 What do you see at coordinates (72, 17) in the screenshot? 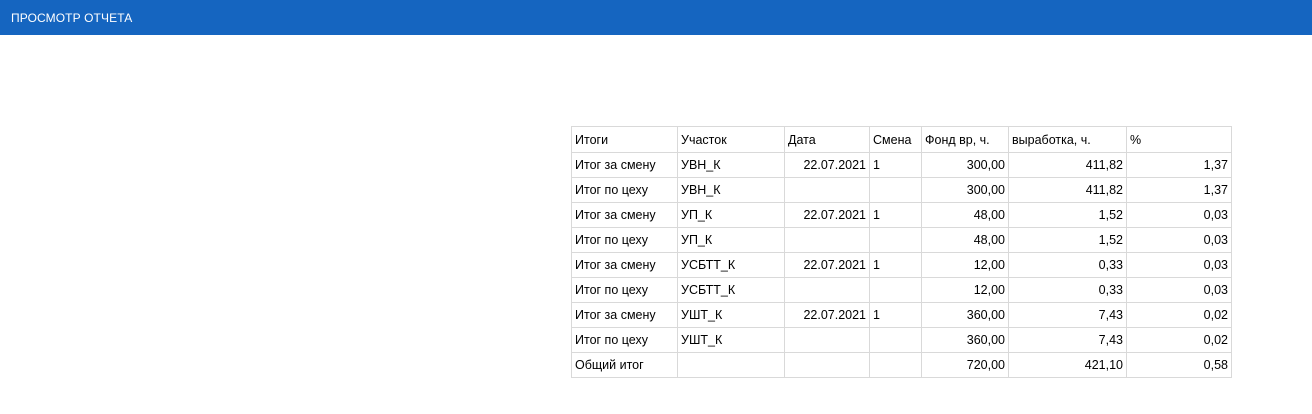
I see `page-title: ПРОСМОТР ОТЧЕТА` at bounding box center [72, 17].